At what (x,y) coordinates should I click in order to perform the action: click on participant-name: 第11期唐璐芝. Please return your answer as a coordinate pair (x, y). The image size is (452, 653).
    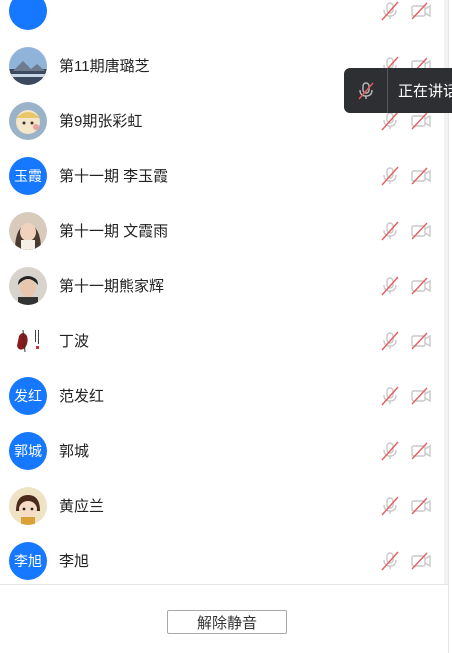
    Looking at the image, I should click on (104, 66).